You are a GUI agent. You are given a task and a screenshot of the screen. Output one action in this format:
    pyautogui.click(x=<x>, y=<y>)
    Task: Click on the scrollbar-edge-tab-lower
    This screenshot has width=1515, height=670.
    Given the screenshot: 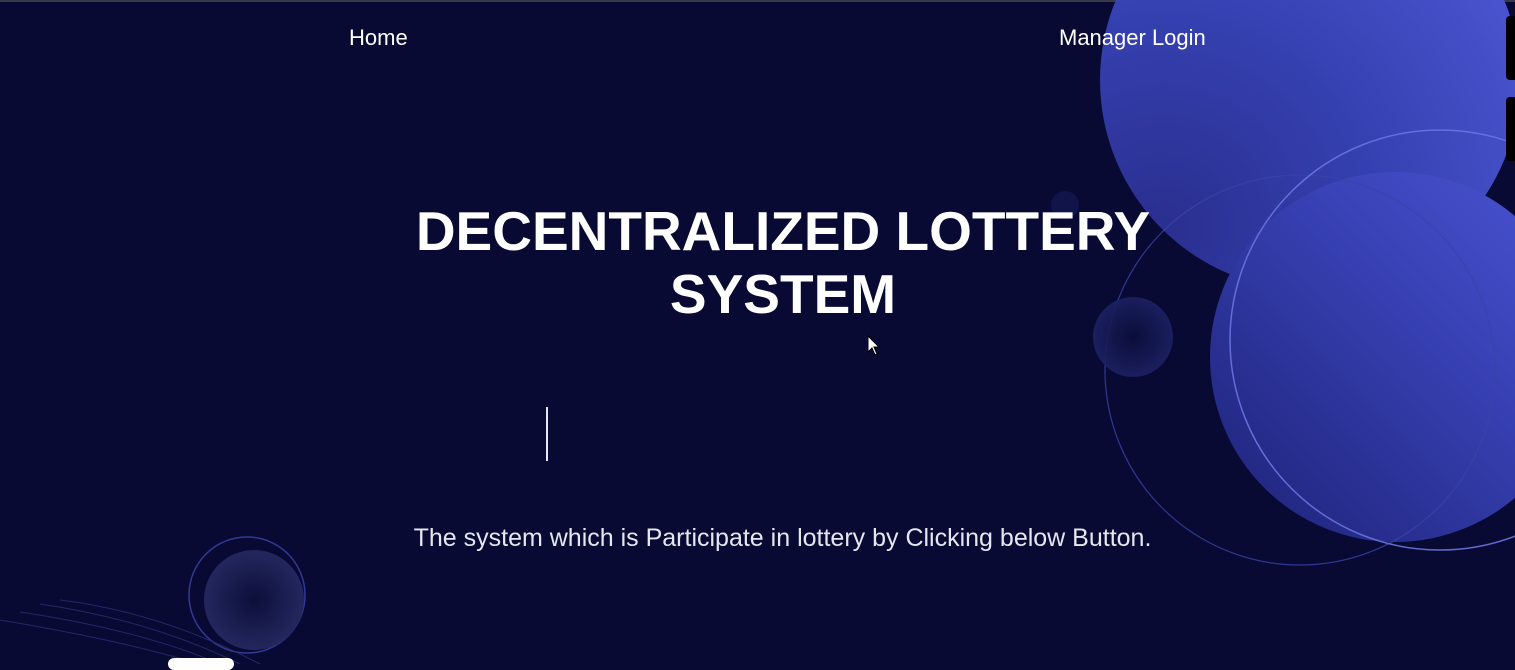 What is the action you would take?
    pyautogui.click(x=1510, y=129)
    